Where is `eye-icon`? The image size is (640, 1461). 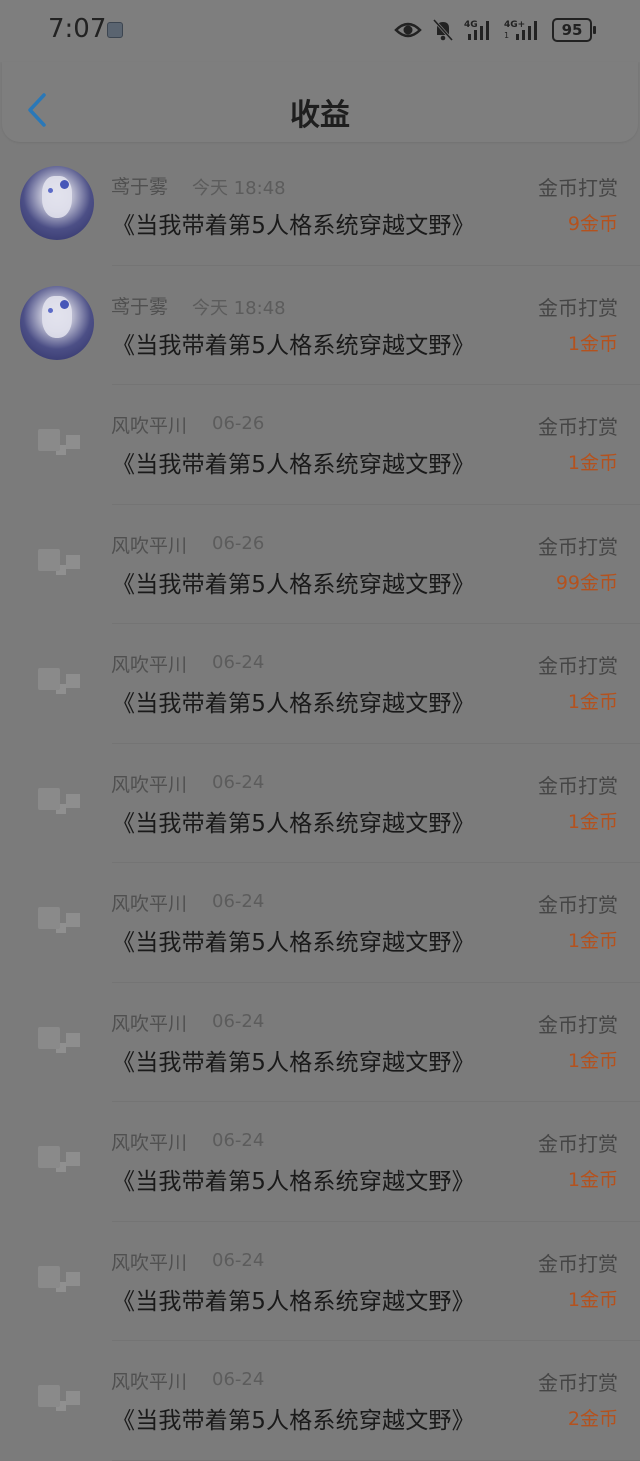
eye-icon is located at coordinates (408, 30).